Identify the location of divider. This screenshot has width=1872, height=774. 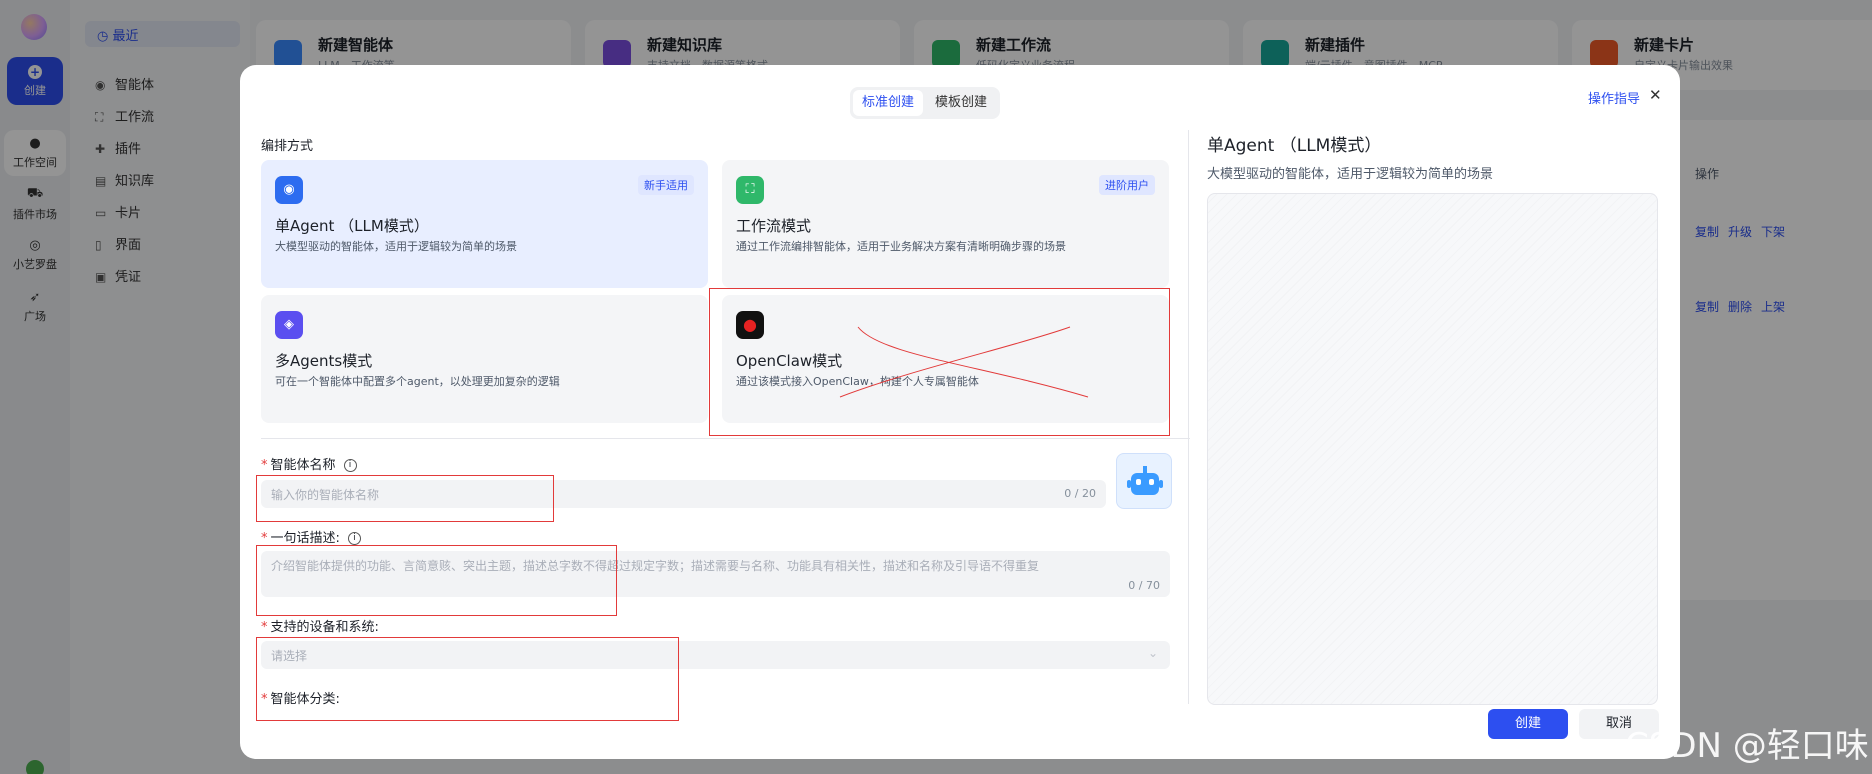
(725, 438).